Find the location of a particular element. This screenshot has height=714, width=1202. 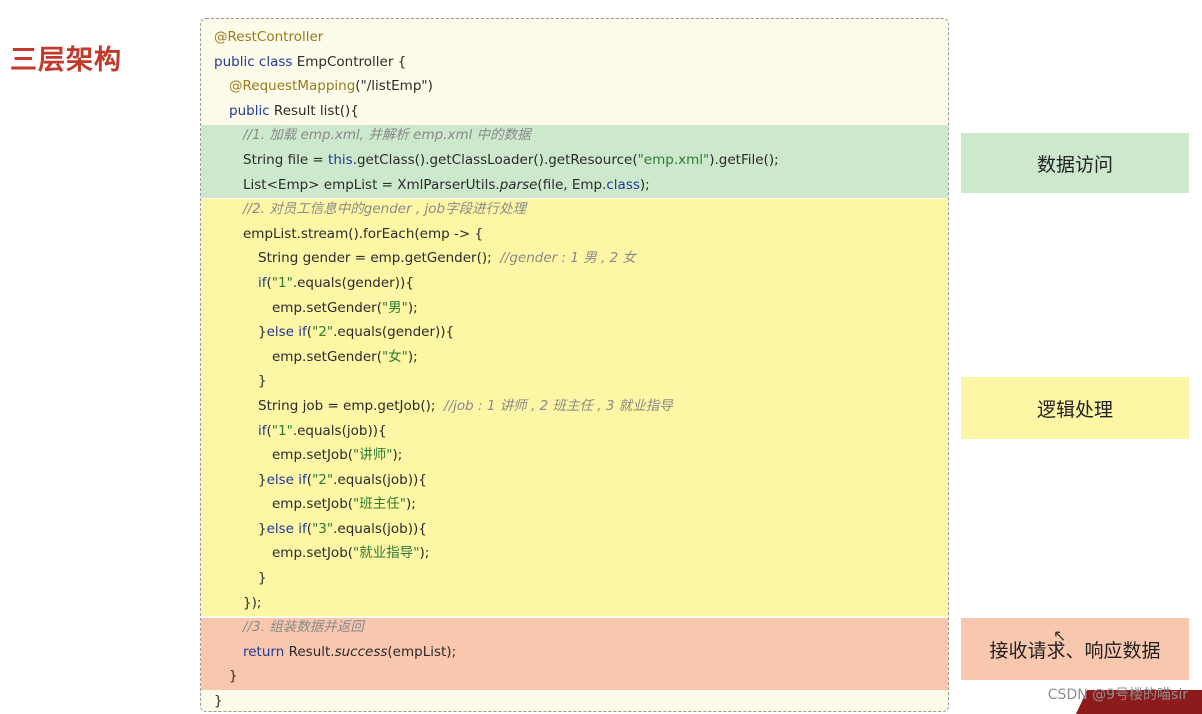

code-token: //3. 组装数据并返回 is located at coordinates (303, 627).